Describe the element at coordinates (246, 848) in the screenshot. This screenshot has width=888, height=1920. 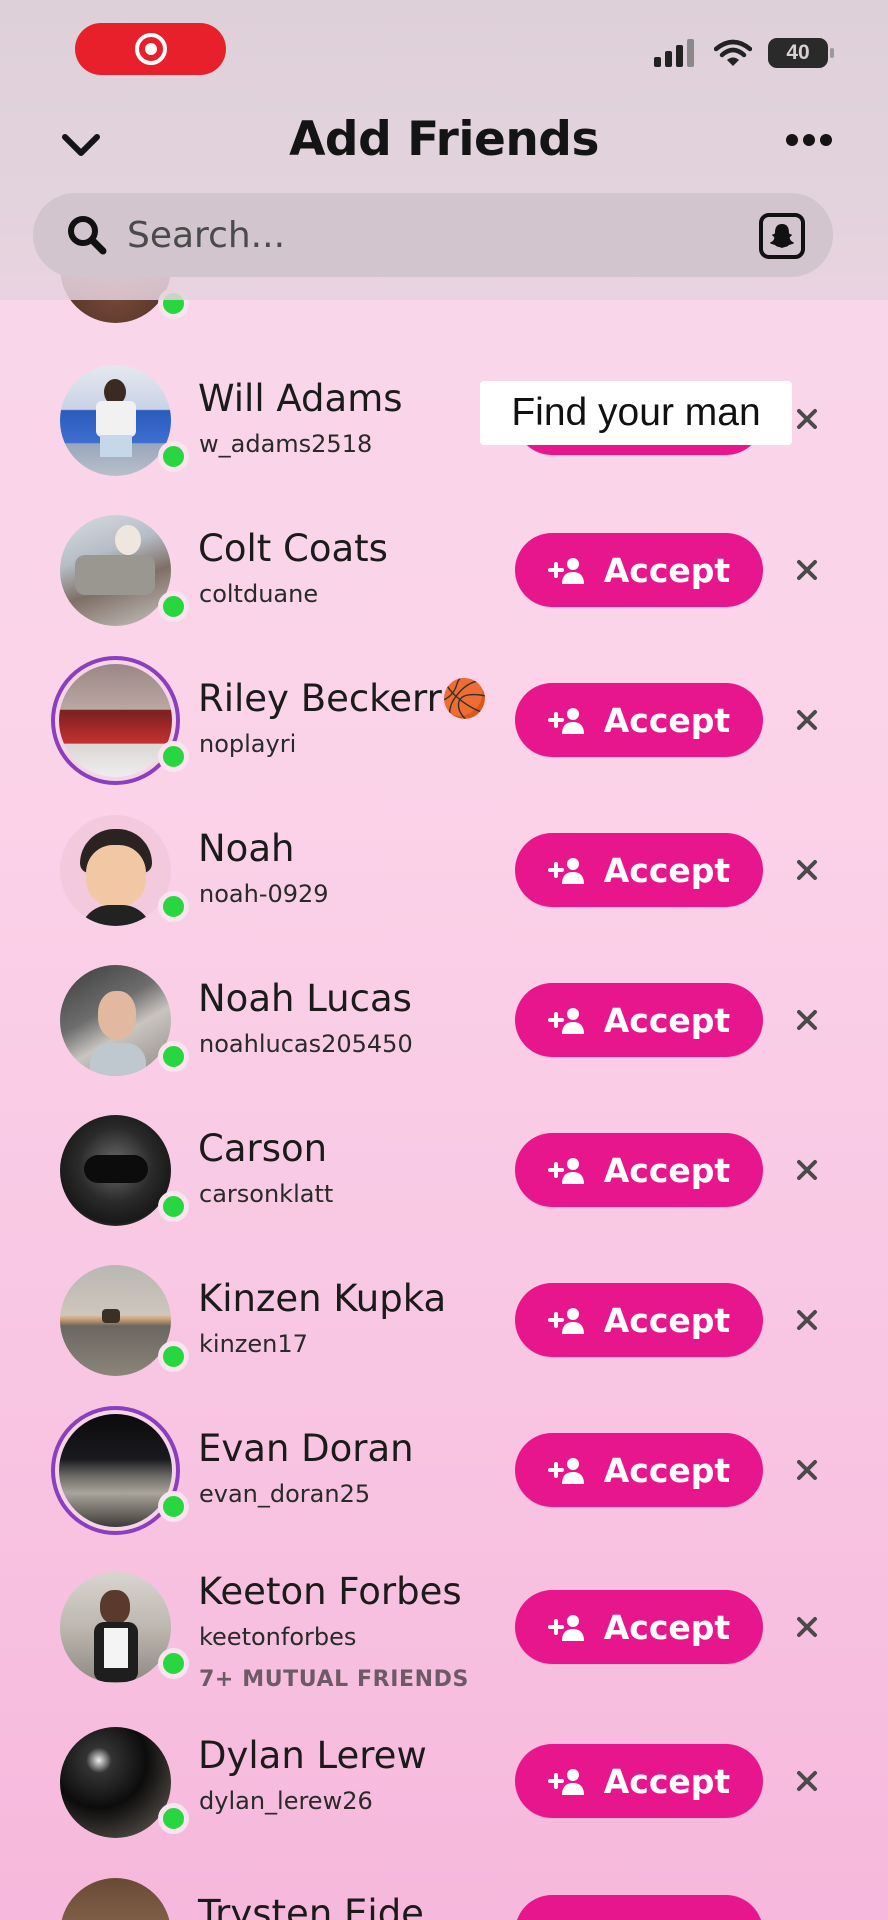
I see `friend-name: Noah` at that location.